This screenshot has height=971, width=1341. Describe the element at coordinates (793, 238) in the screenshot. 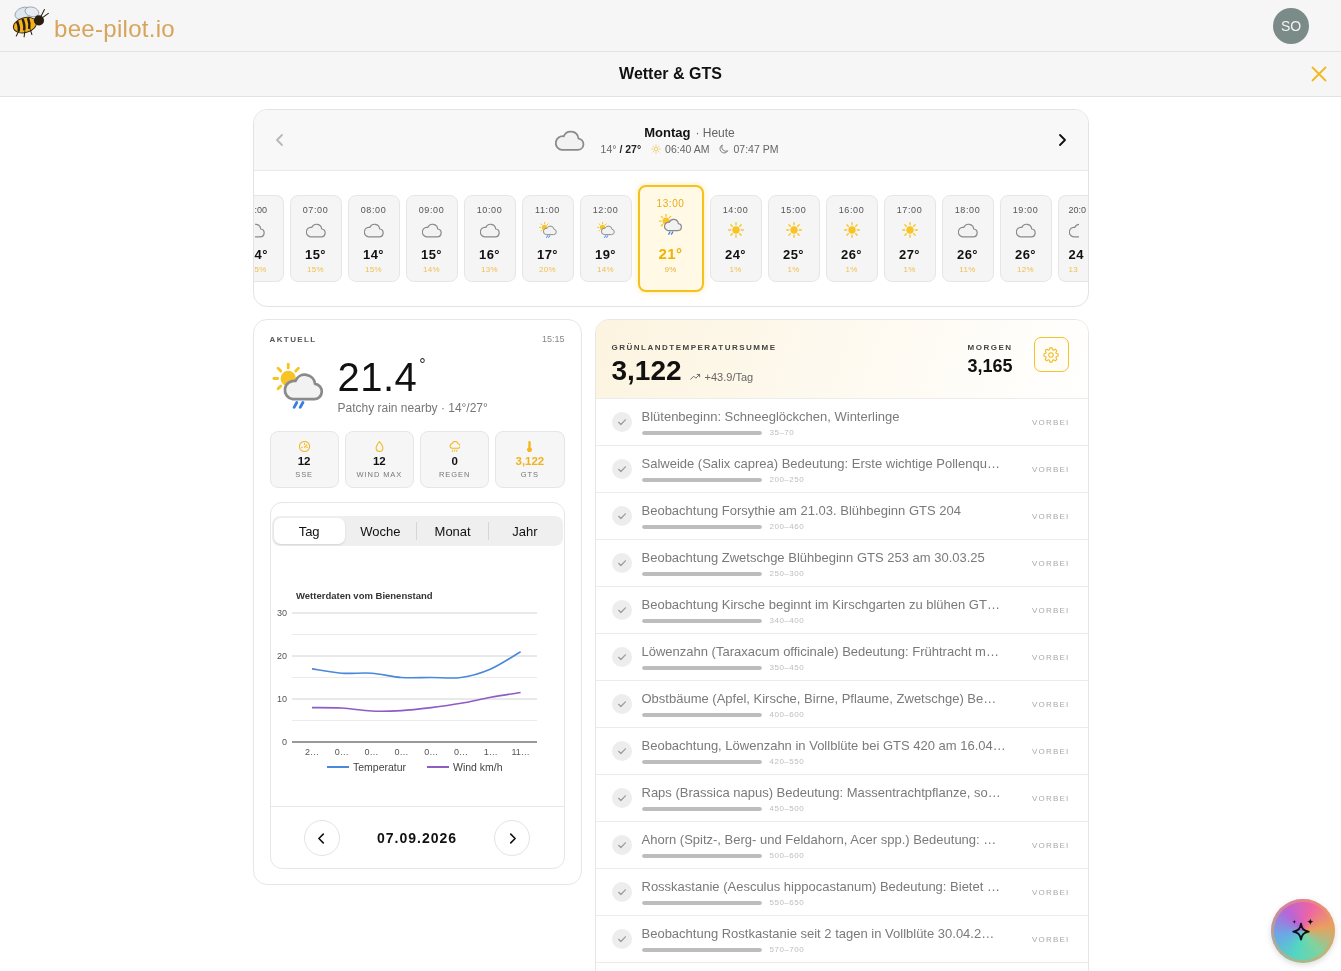

I see `hour-card: 15:00 25° 1%` at that location.